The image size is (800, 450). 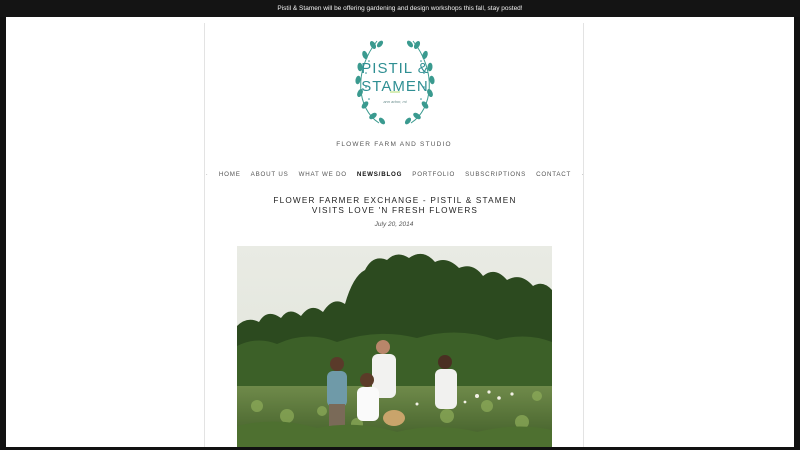 I want to click on nav-item-news-blog: NEWS/BLOG, so click(x=379, y=174).